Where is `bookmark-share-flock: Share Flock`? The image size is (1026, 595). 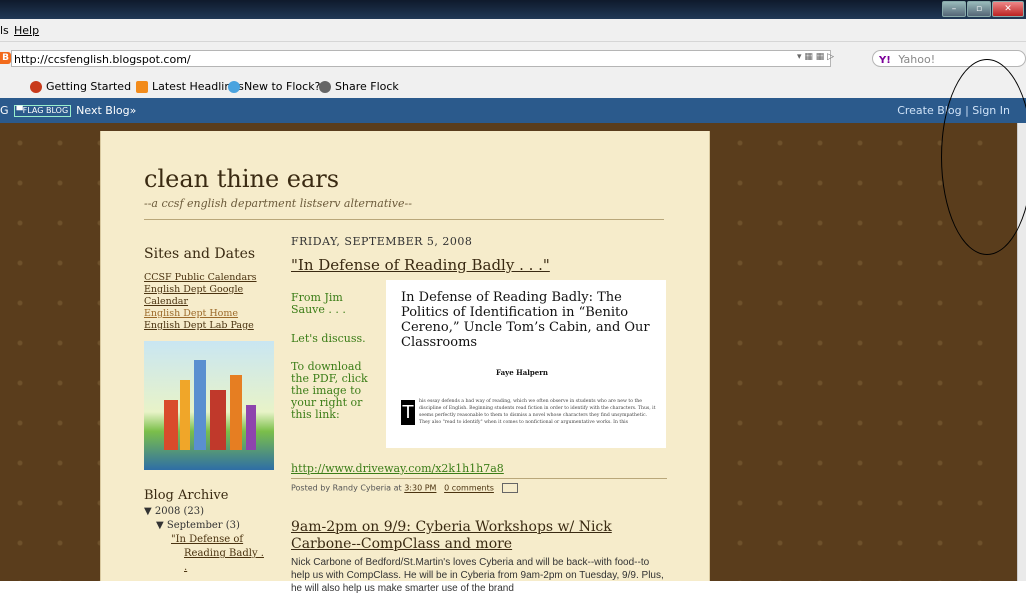
bookmark-share-flock: Share Flock is located at coordinates (359, 86).